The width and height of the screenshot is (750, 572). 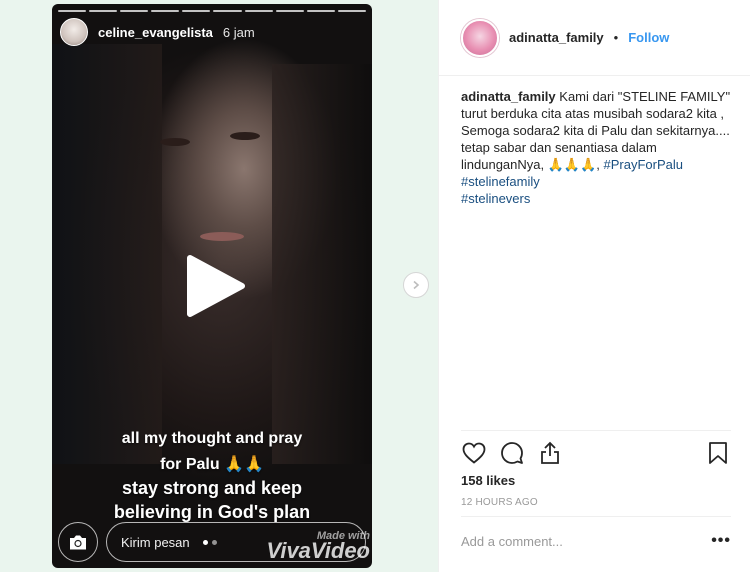 What do you see at coordinates (212, 512) in the screenshot?
I see `story-caption-line: believing in God's plan` at bounding box center [212, 512].